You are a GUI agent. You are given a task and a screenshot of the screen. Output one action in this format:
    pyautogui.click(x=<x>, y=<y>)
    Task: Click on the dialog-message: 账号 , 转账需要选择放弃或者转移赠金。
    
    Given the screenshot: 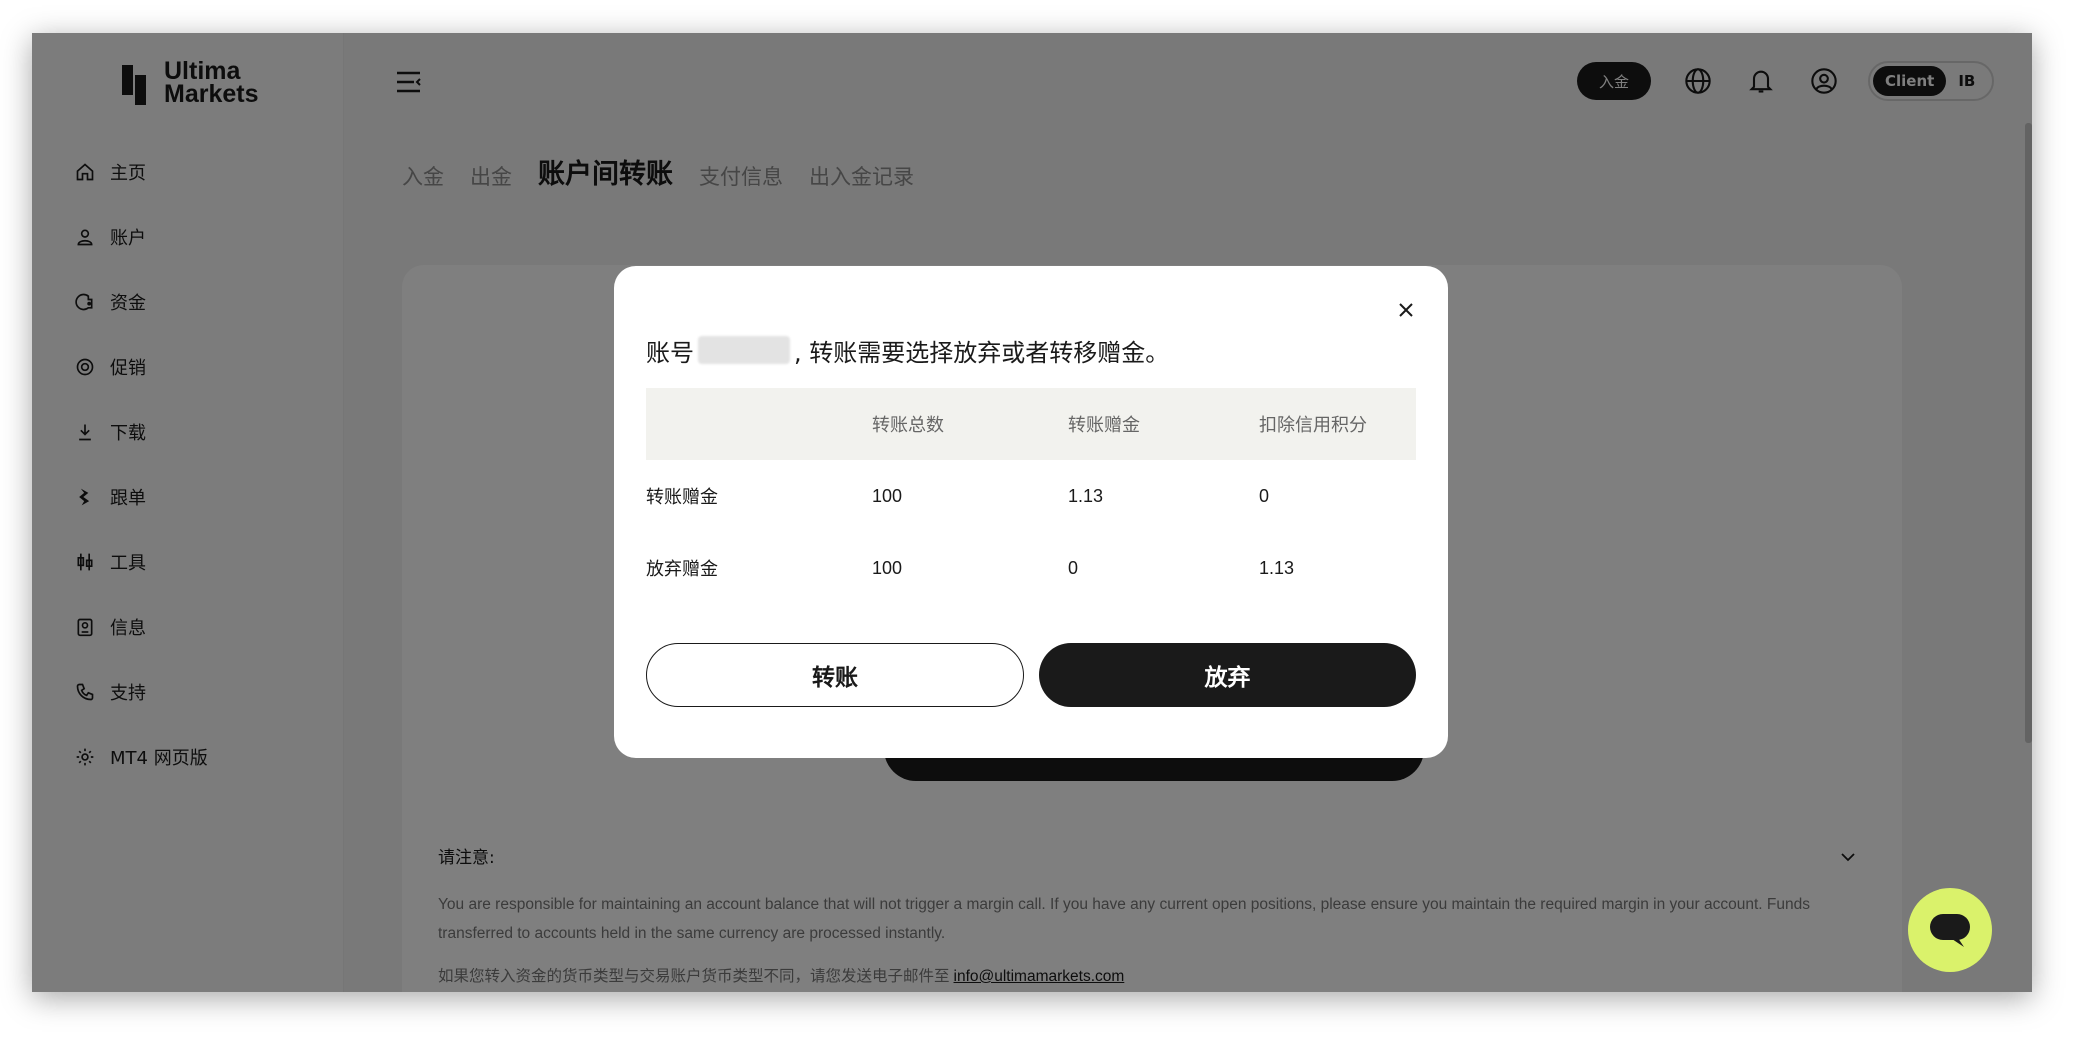 What is the action you would take?
    pyautogui.click(x=907, y=350)
    